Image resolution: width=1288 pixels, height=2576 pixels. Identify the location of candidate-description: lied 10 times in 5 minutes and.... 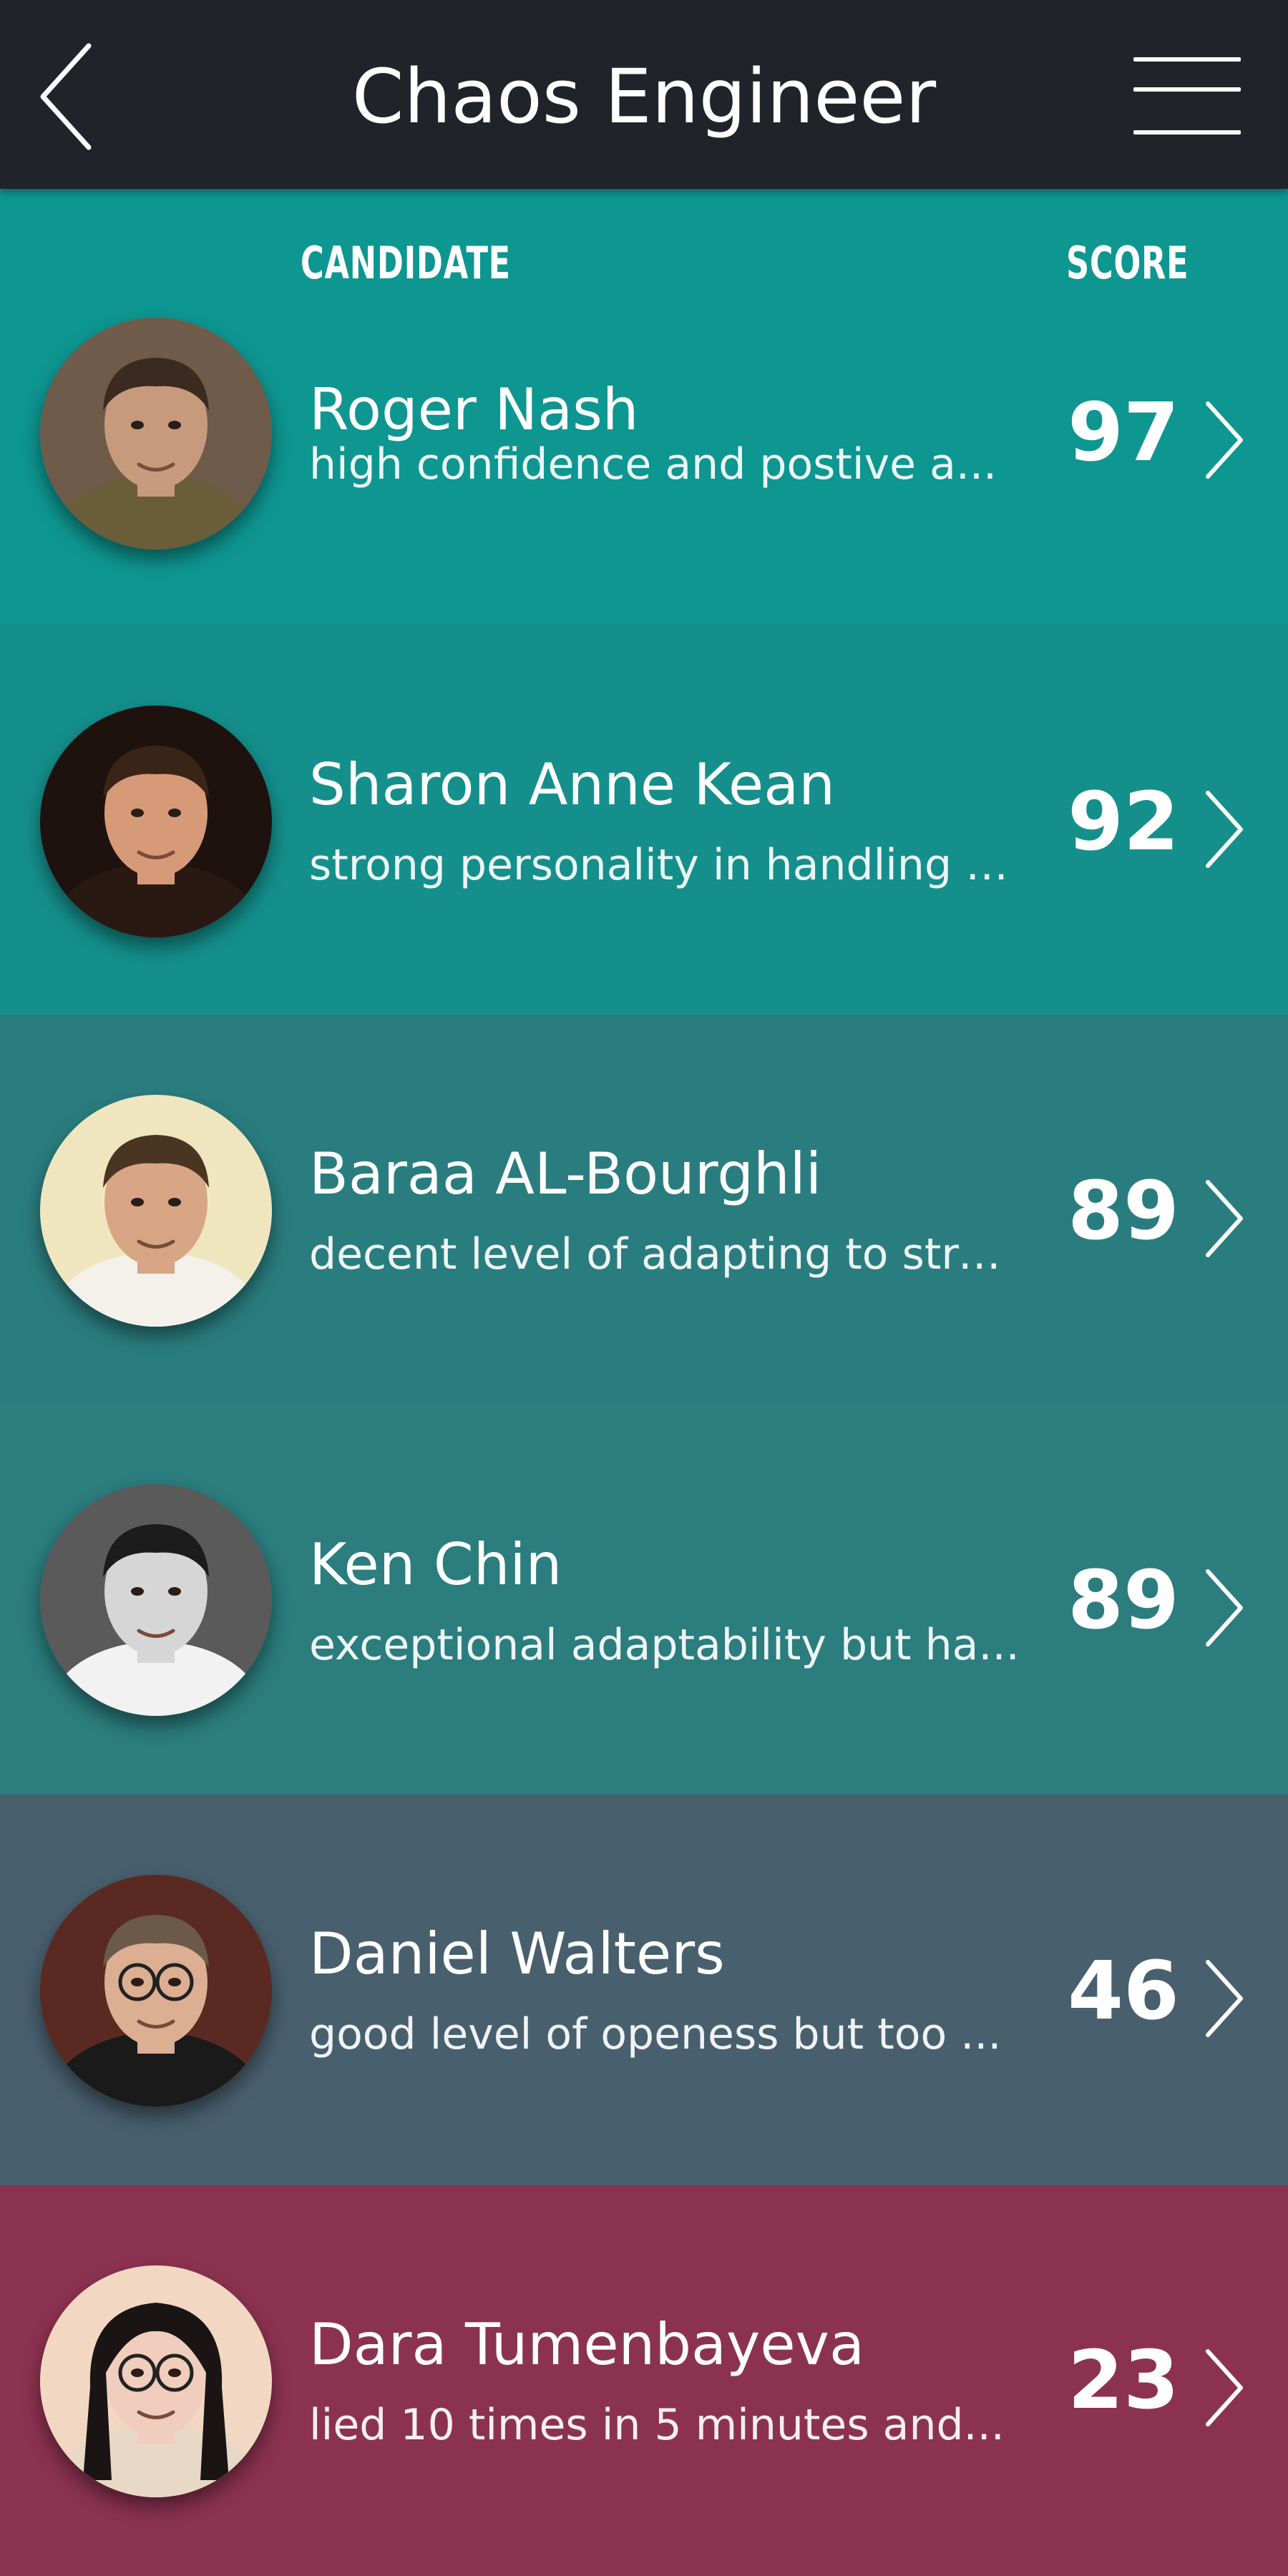
(657, 2425).